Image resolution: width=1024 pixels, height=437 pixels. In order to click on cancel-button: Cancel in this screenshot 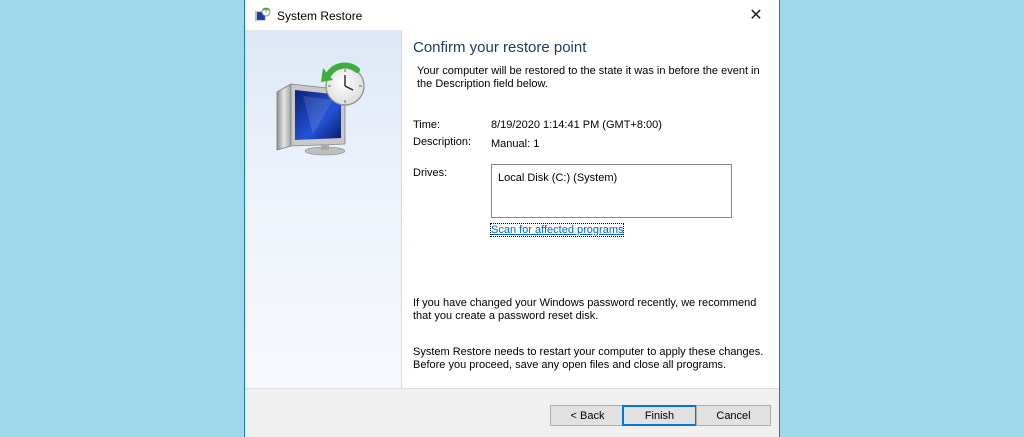, I will do `click(733, 415)`.